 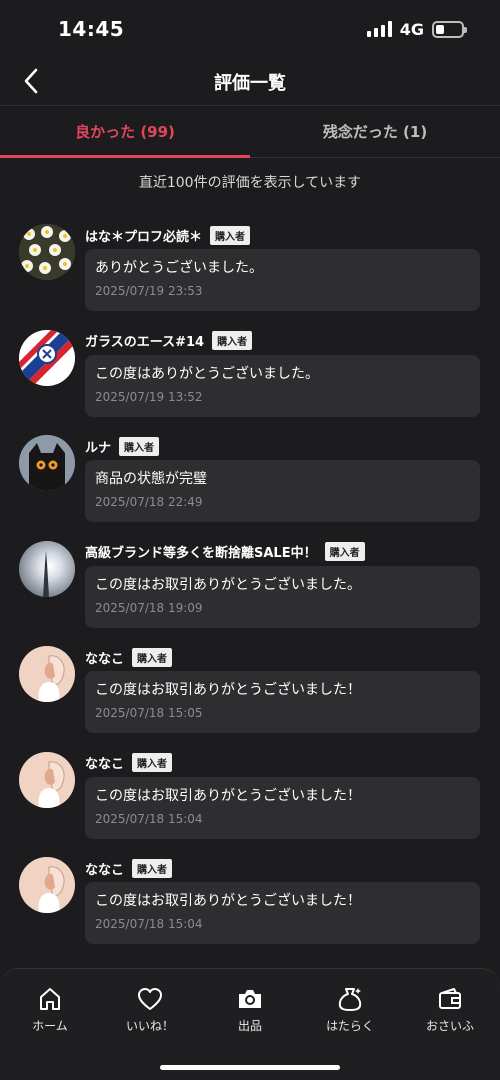 I want to click on review-item: ルナ 購入者 商品の状態が完璧 2025/07/18 22:49, so click(x=250, y=486).